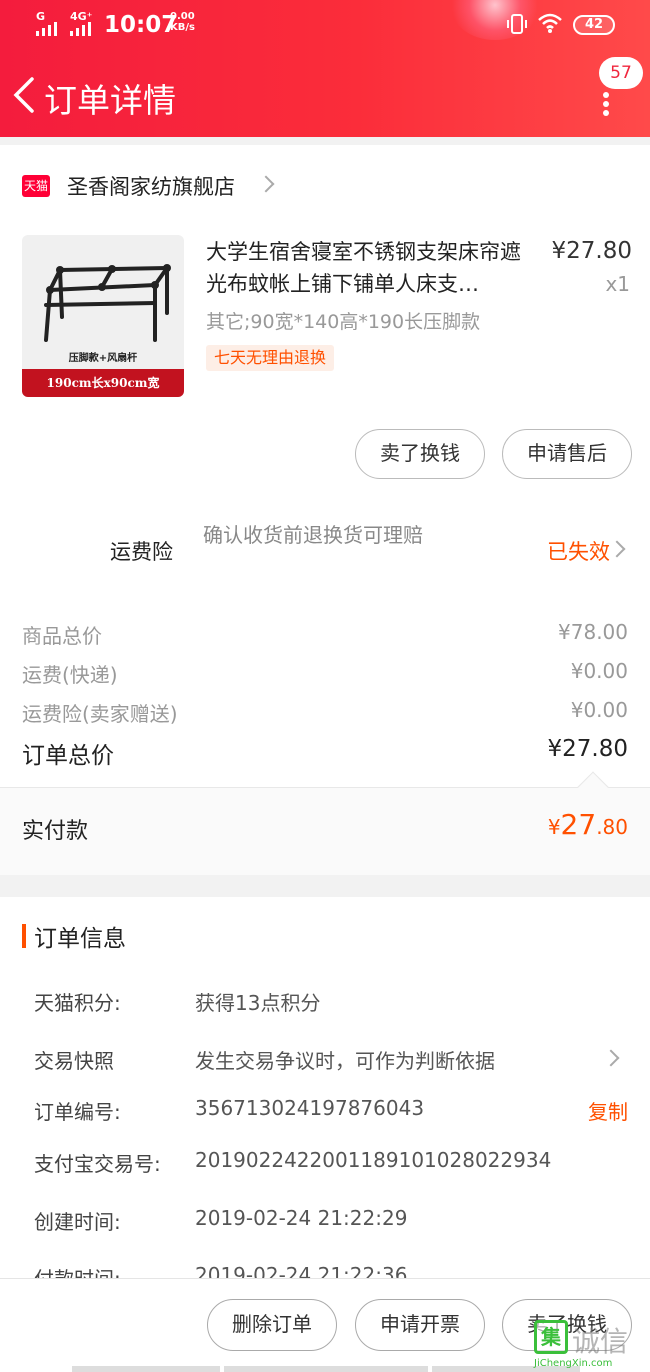 The width and height of the screenshot is (650, 1372). What do you see at coordinates (325, 712) in the screenshot?
I see `price-row: 运费险(卖家赠送) ¥0.00` at bounding box center [325, 712].